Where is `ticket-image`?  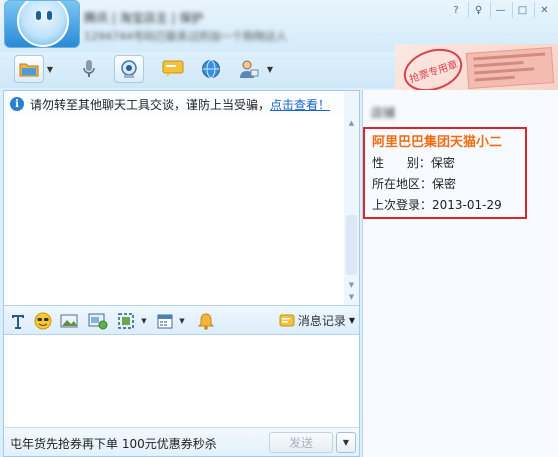 ticket-image is located at coordinates (510, 68).